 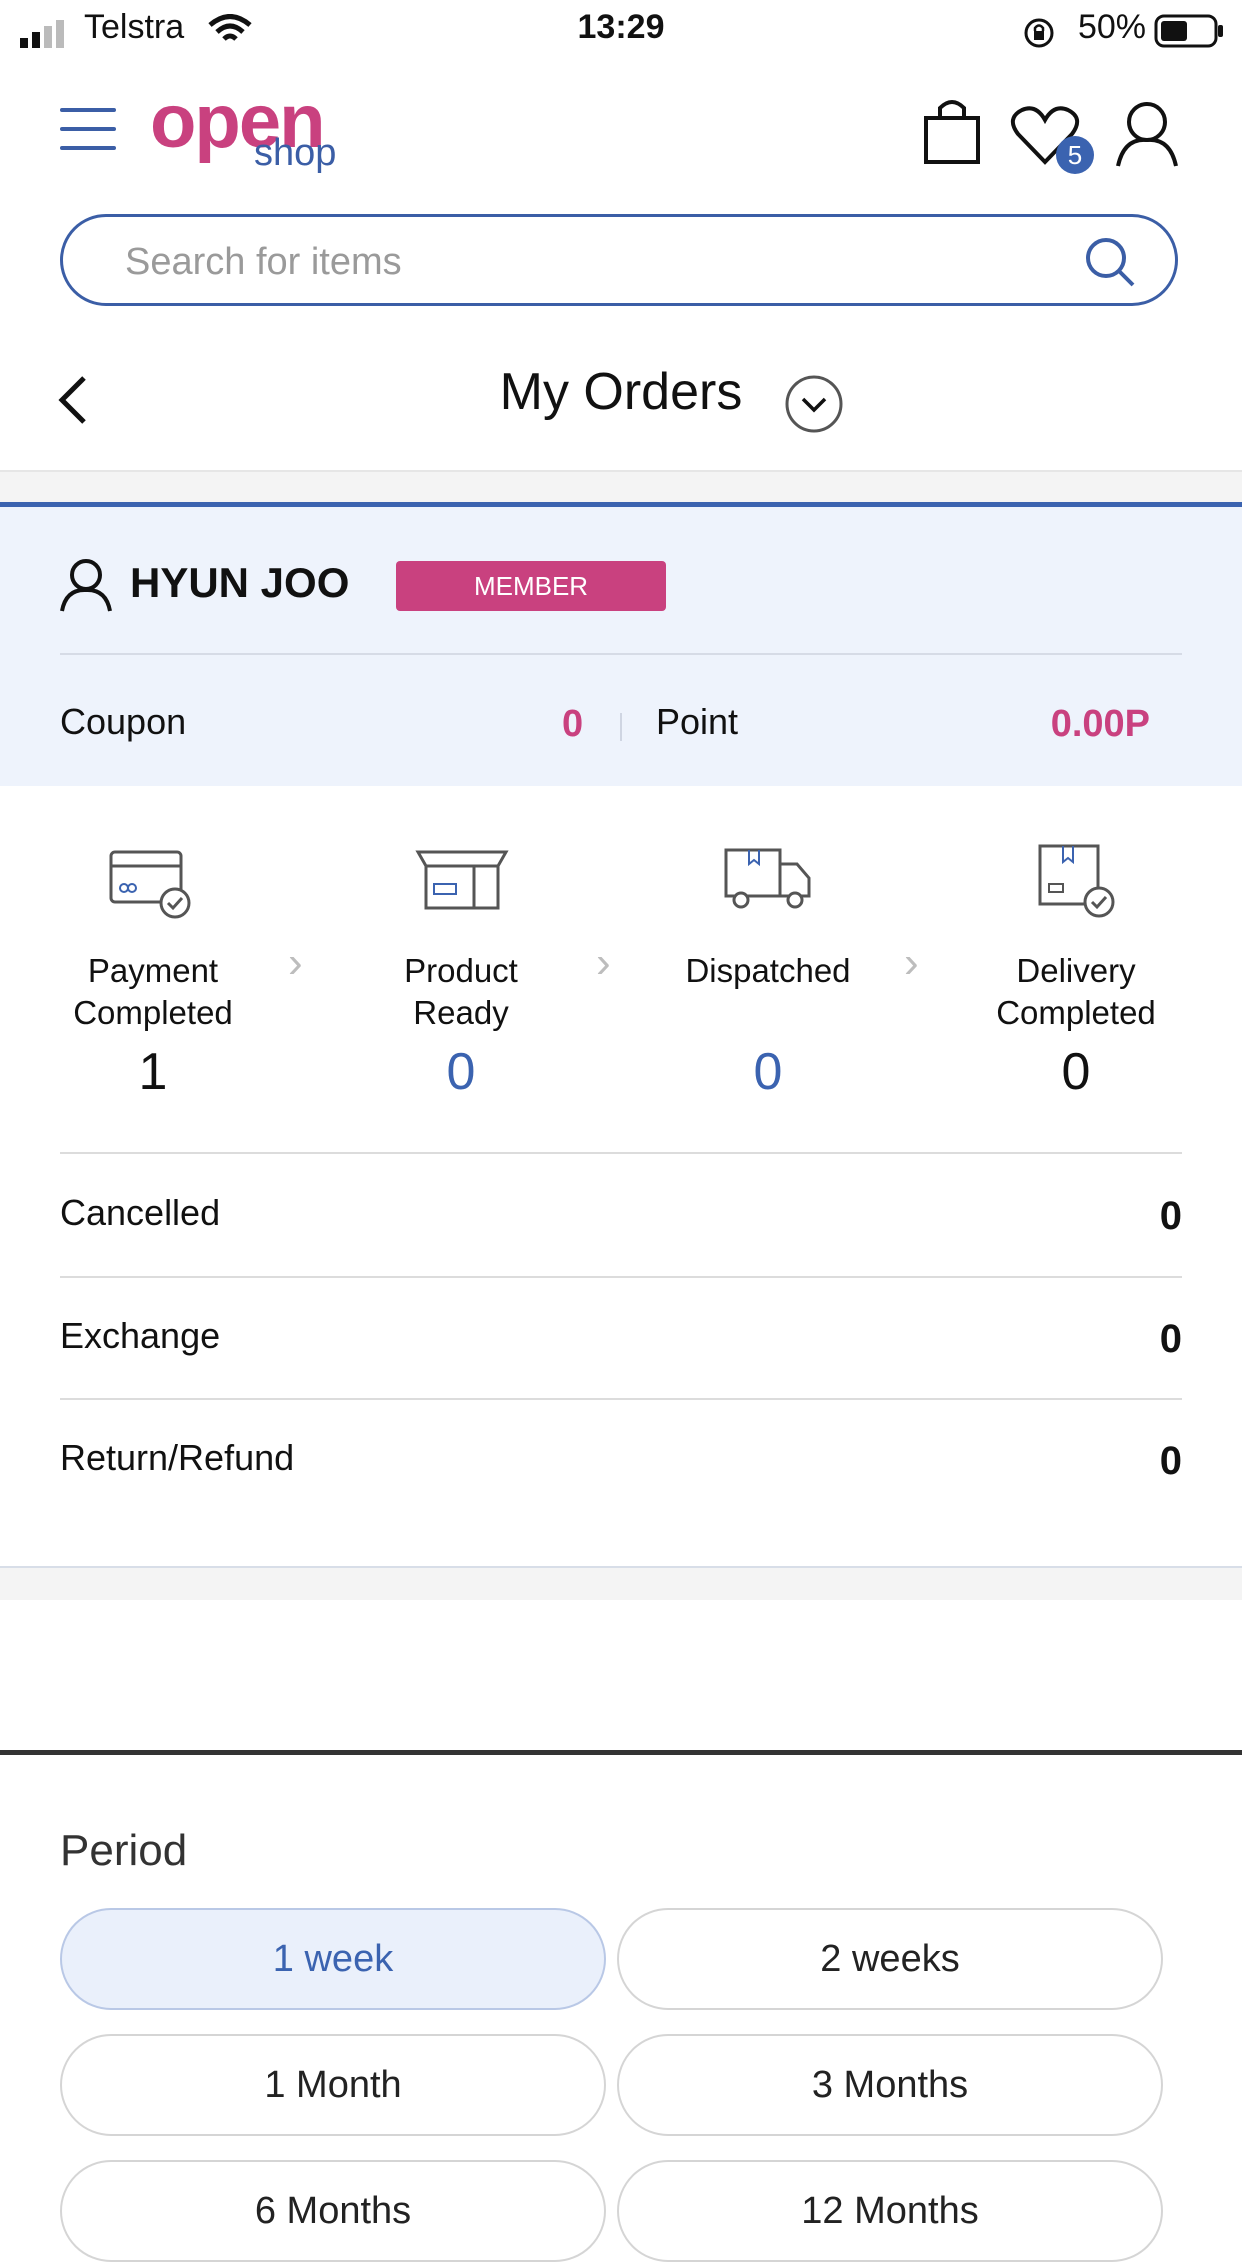 I want to click on step-label-line1: Dispatched, so click(x=768, y=970).